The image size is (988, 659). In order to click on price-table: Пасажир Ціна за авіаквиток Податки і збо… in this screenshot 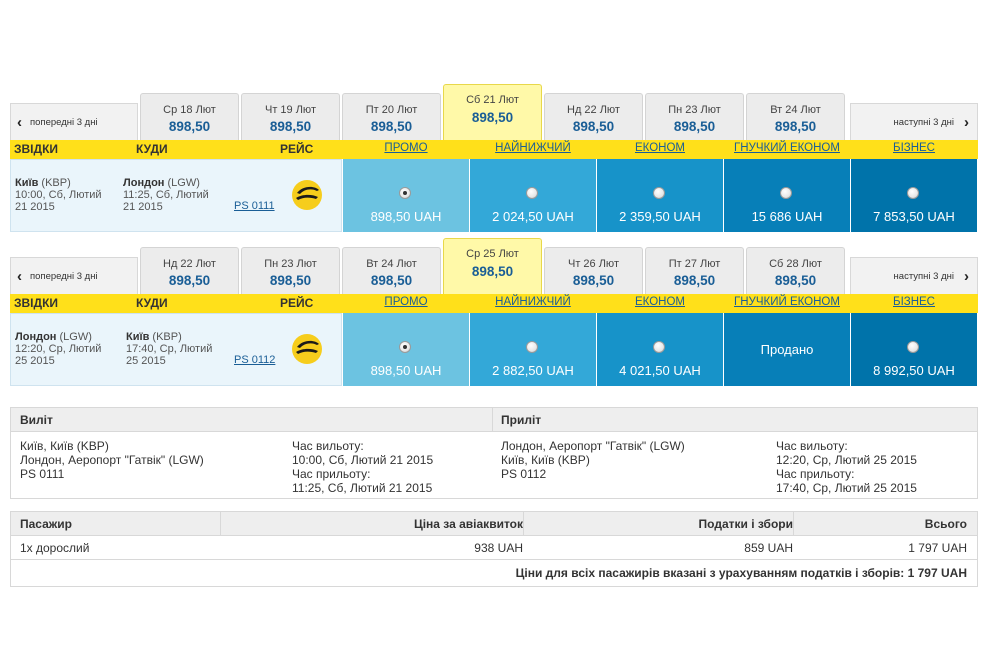, I will do `click(494, 549)`.